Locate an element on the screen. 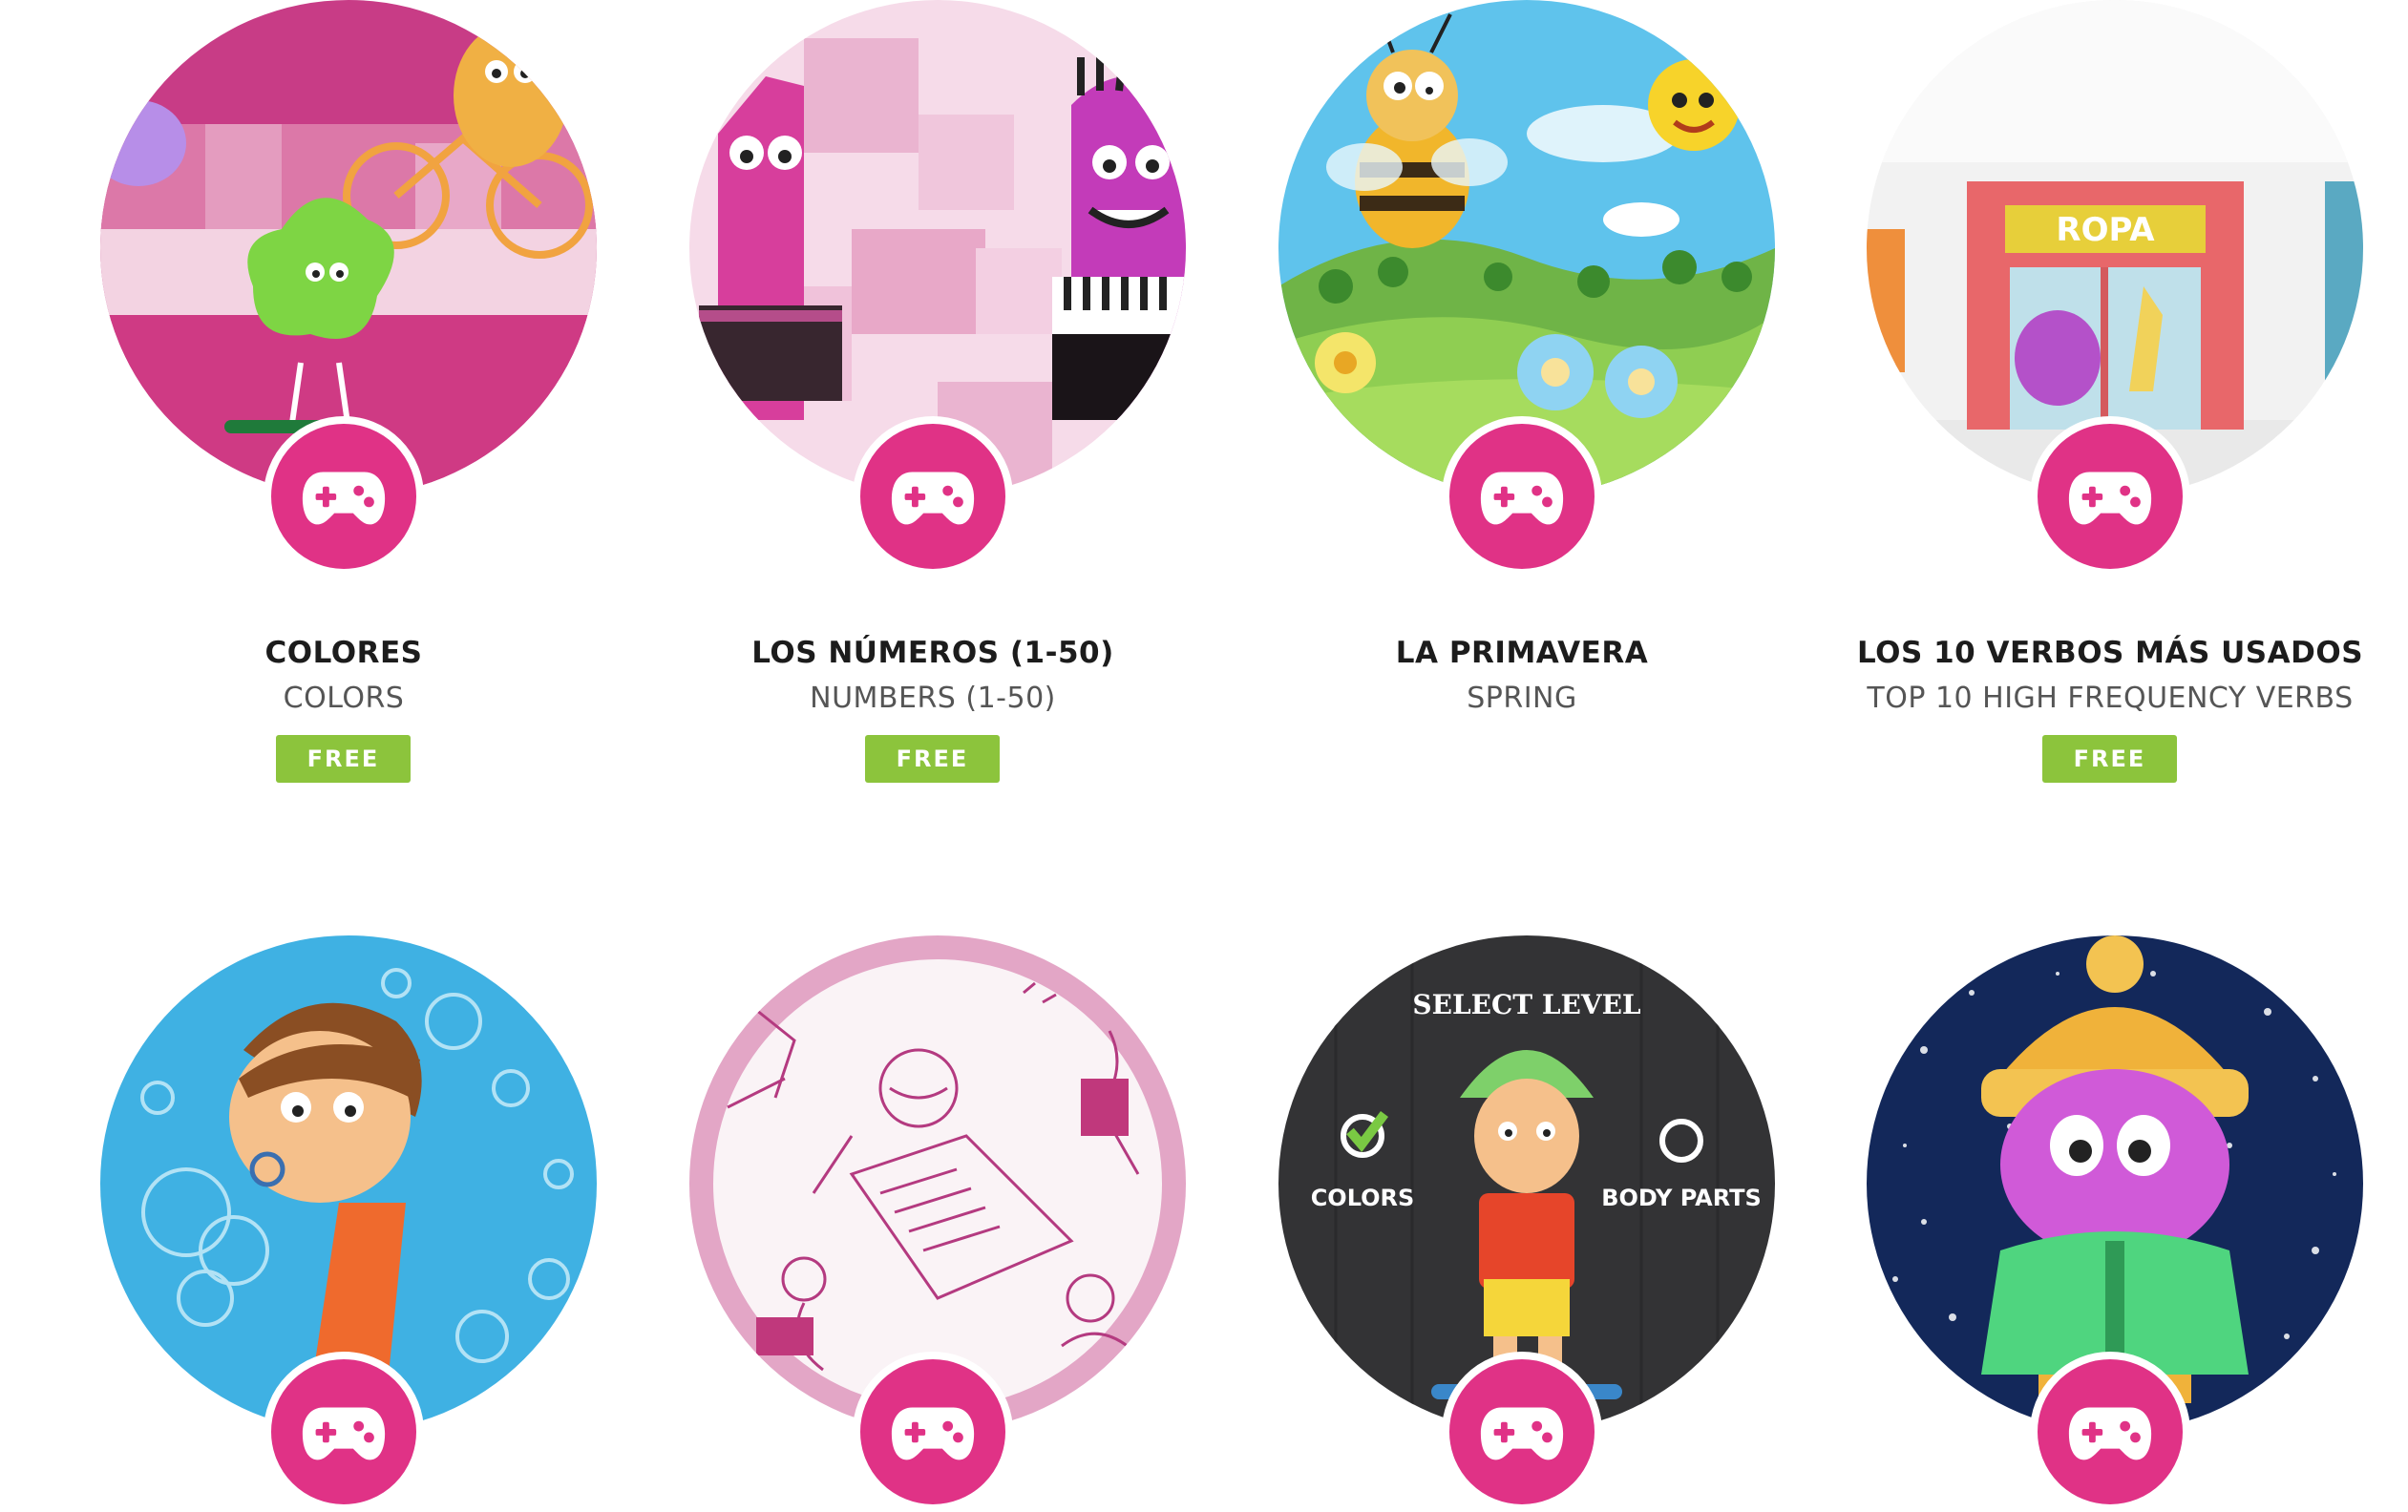 This screenshot has width=2408, height=1512. level-option-colors: COLORS is located at coordinates (1363, 1198).